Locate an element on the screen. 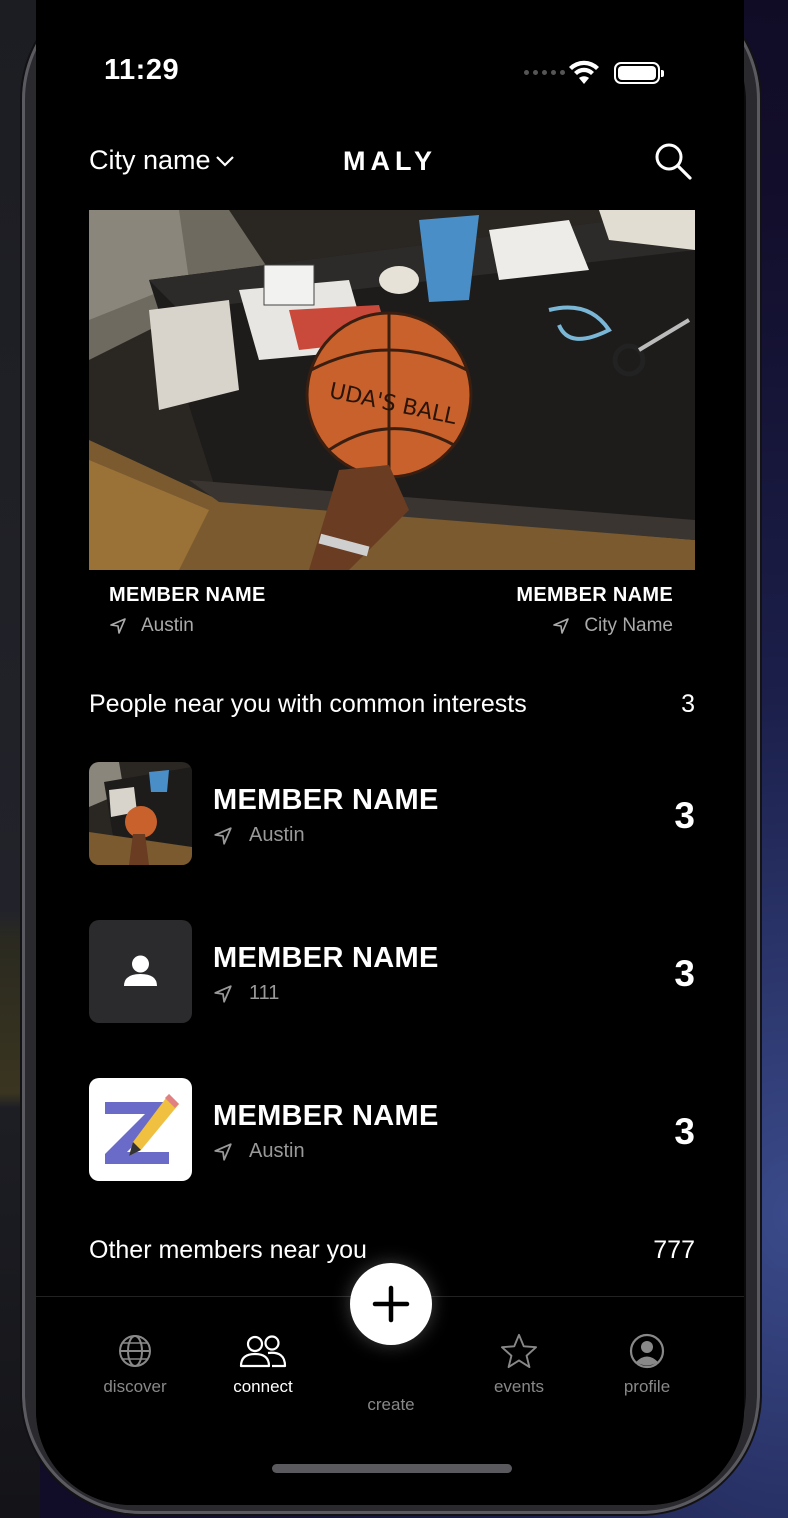  tab-label: discover is located at coordinates (135, 1386).